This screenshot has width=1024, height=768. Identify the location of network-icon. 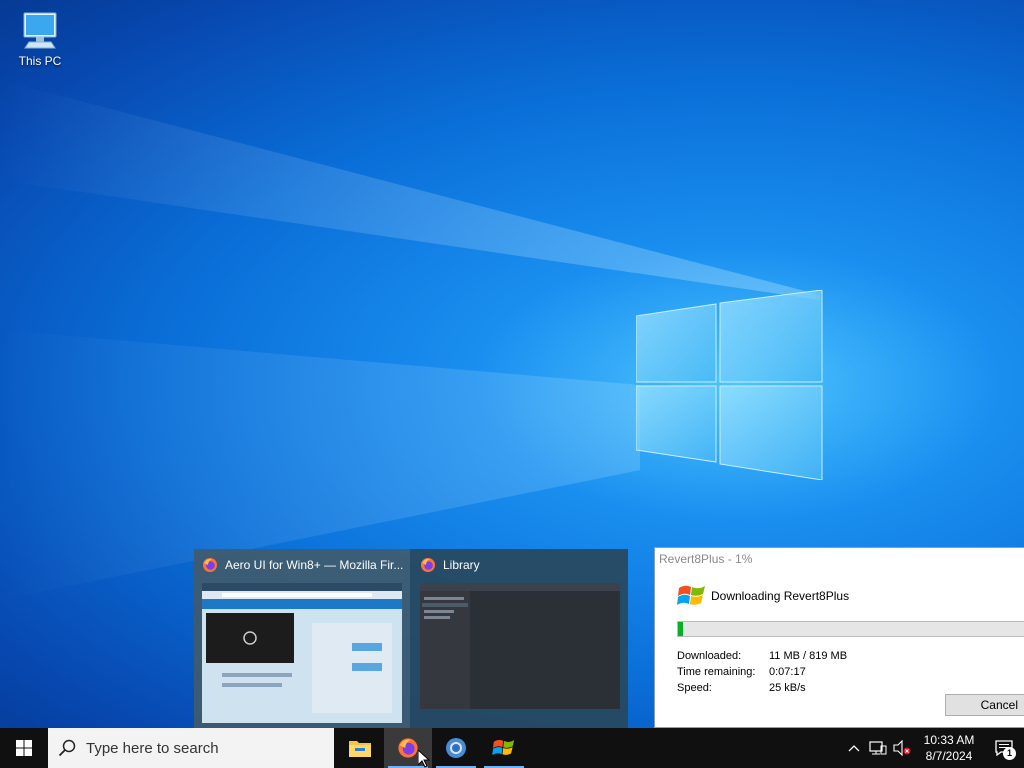
(878, 748).